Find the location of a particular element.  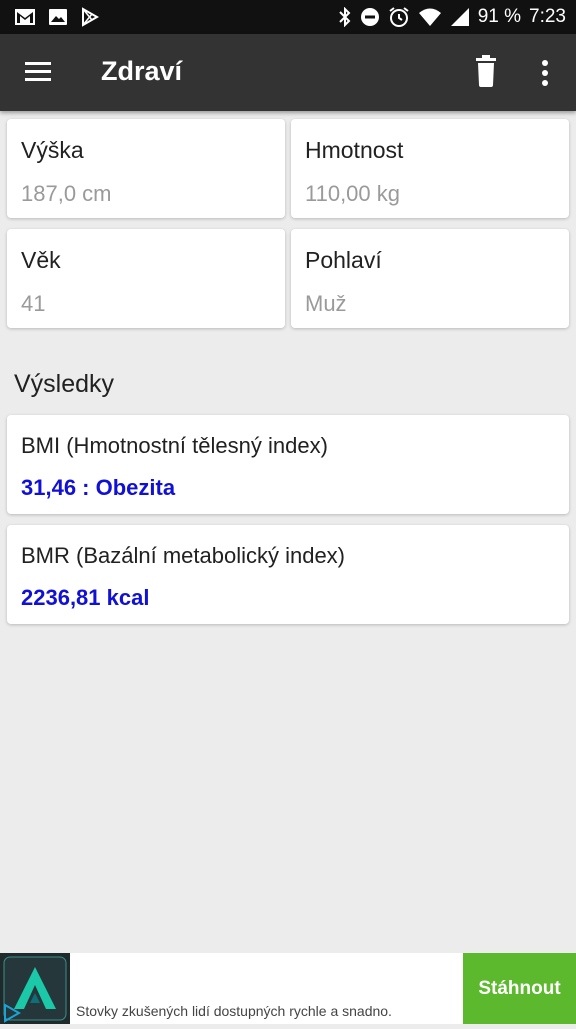

delete-button is located at coordinates (486, 72).